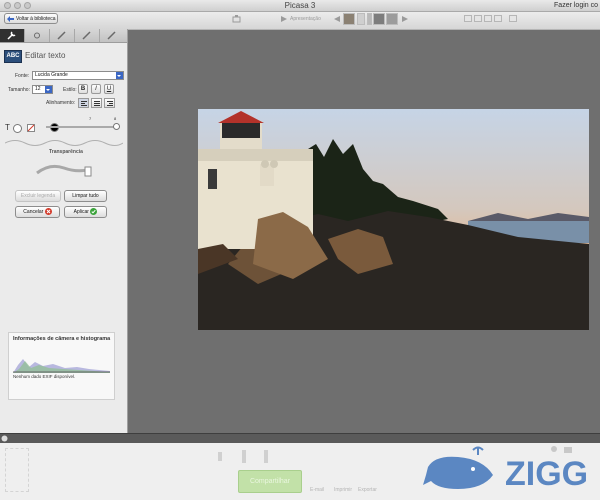 The image size is (600, 500). Describe the element at coordinates (17, 470) in the screenshot. I see `tray-thumbnail` at that location.